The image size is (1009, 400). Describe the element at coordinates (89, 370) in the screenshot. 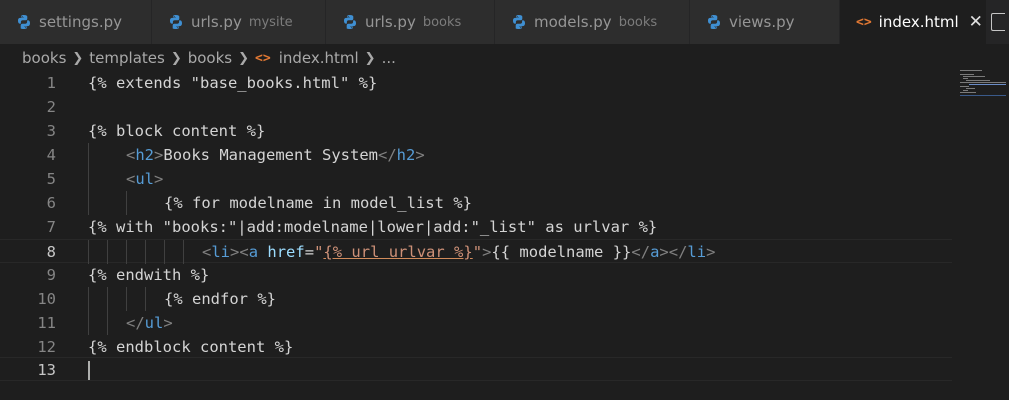

I see `text-cursor` at that location.